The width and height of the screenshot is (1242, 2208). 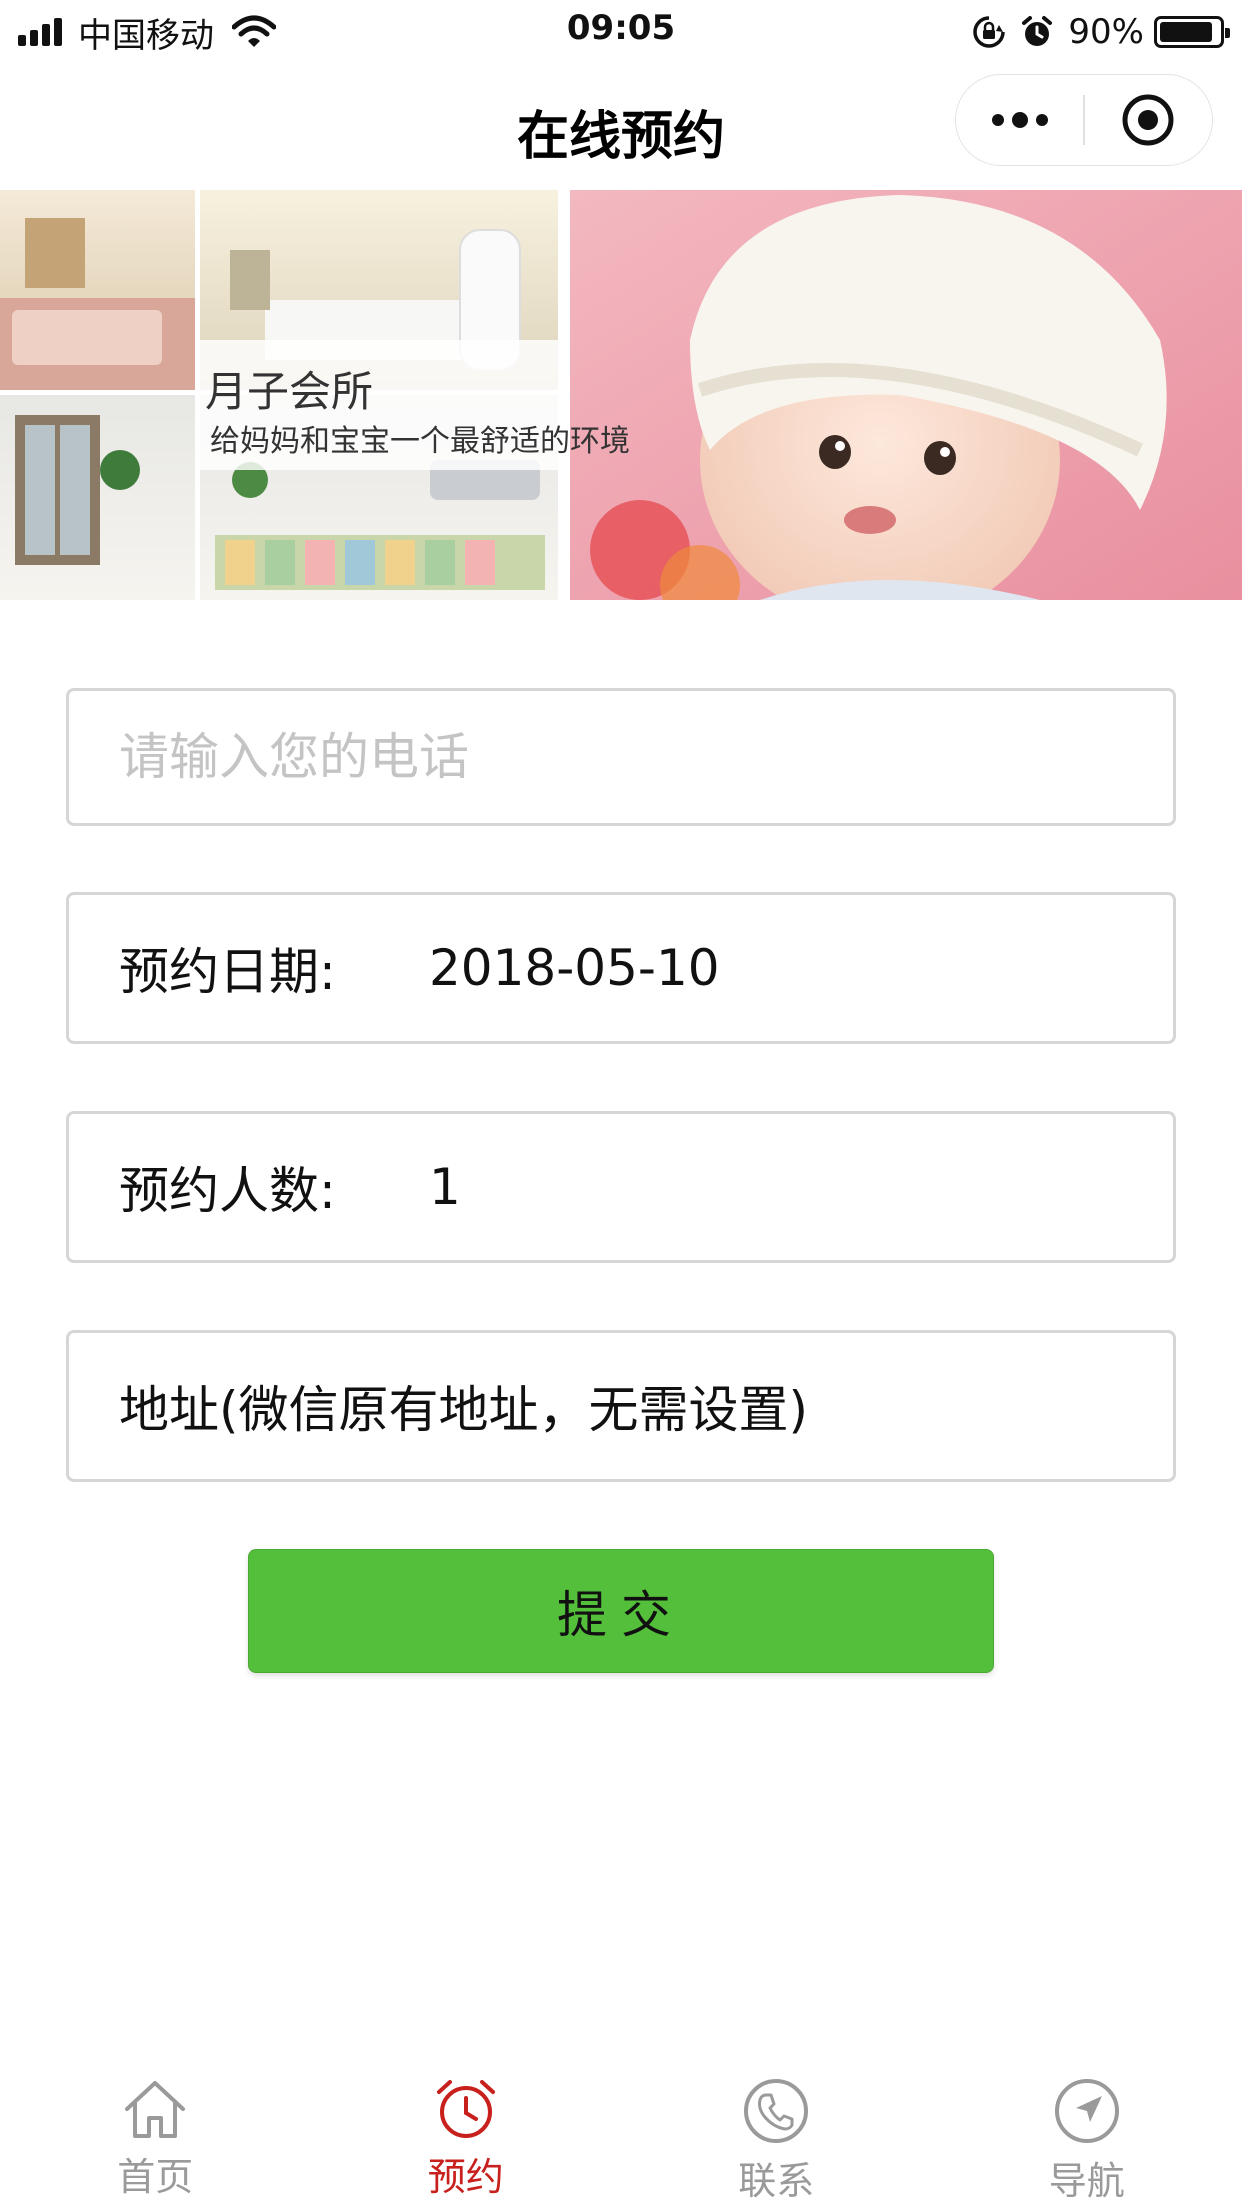 I want to click on date-label: 预约日期:, so click(x=227, y=972).